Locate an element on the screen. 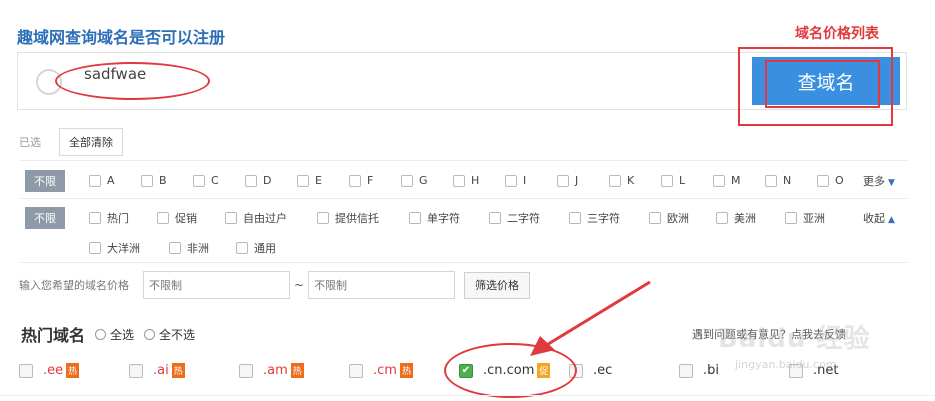  watermark-url: jingyan.baidu.com is located at coordinates (786, 364).